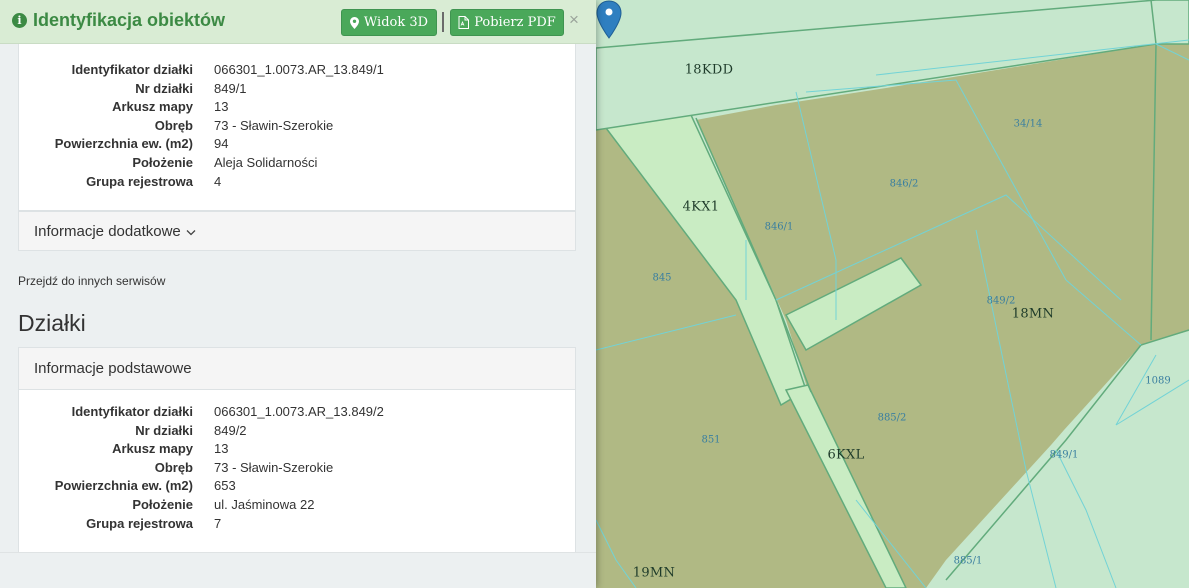  I want to click on pdf-file-icon, so click(464, 22).